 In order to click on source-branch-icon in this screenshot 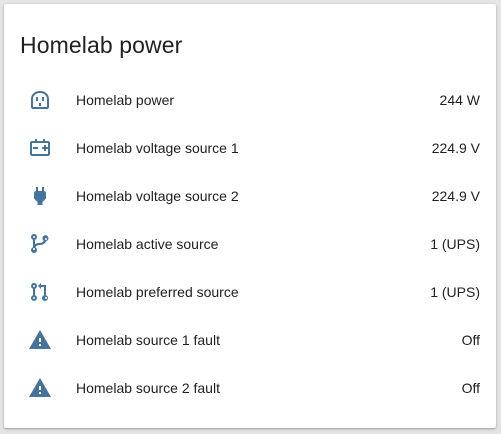, I will do `click(40, 244)`.